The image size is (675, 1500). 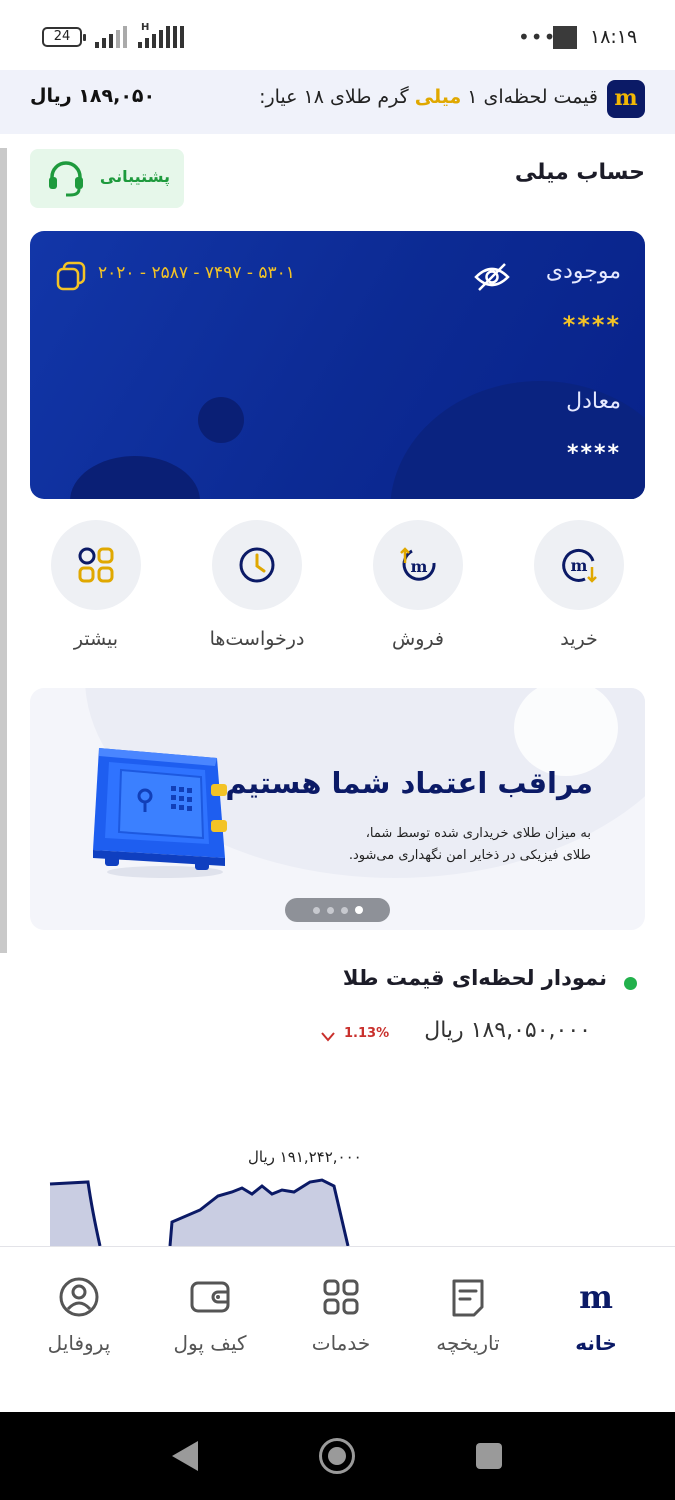 What do you see at coordinates (507, 1030) in the screenshot?
I see `chart-current-price: ۱۸۹,۰۵۰,۰۰۰ ریال` at bounding box center [507, 1030].